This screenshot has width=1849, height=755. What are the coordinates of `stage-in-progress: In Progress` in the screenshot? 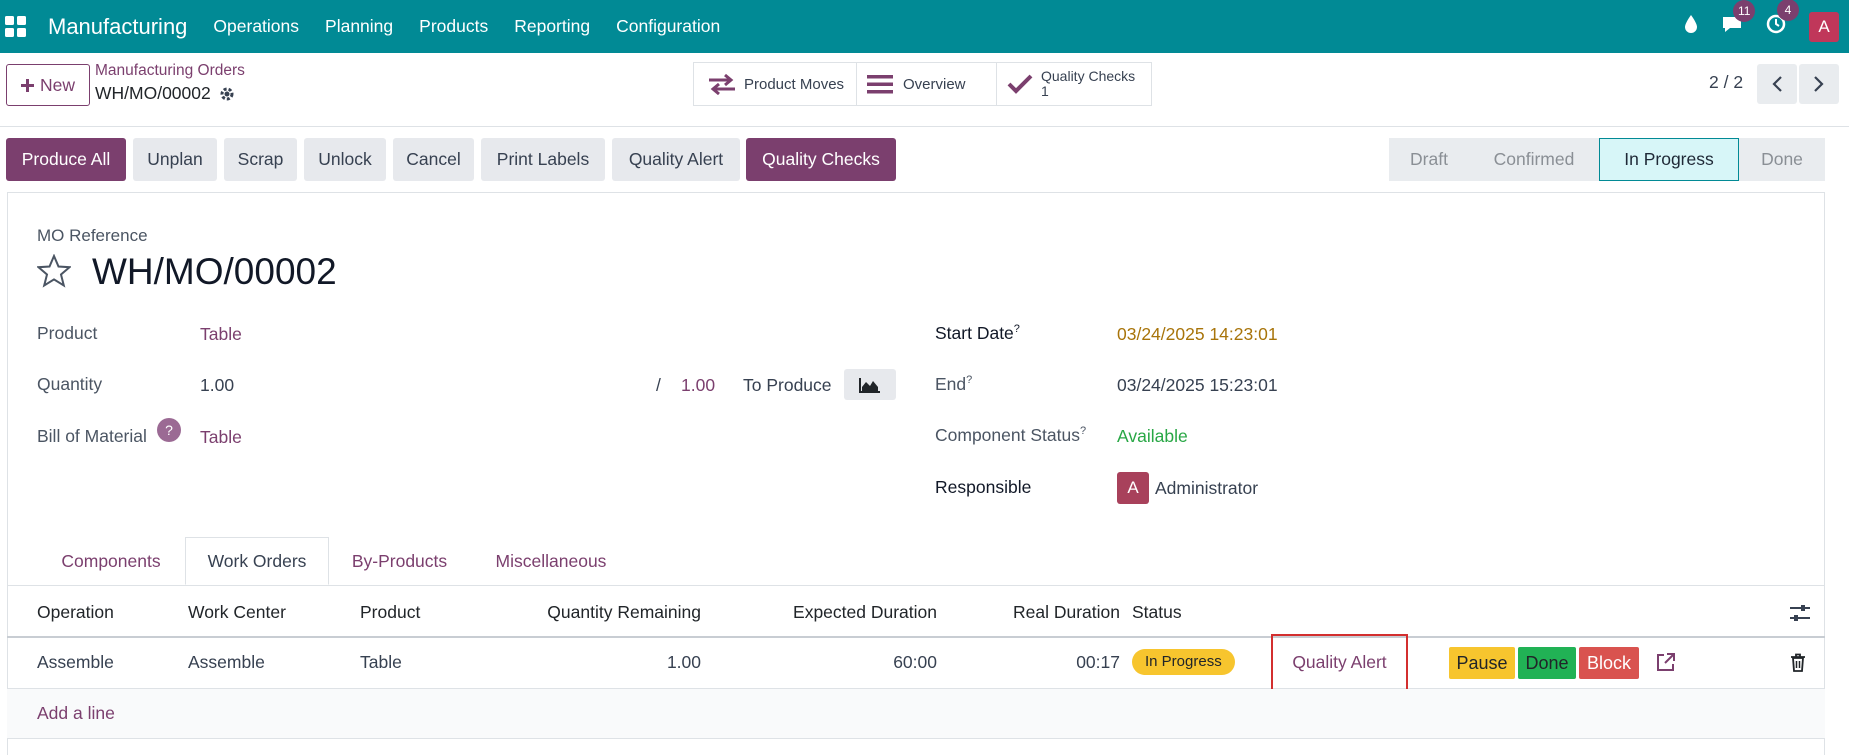 It's located at (1669, 159).